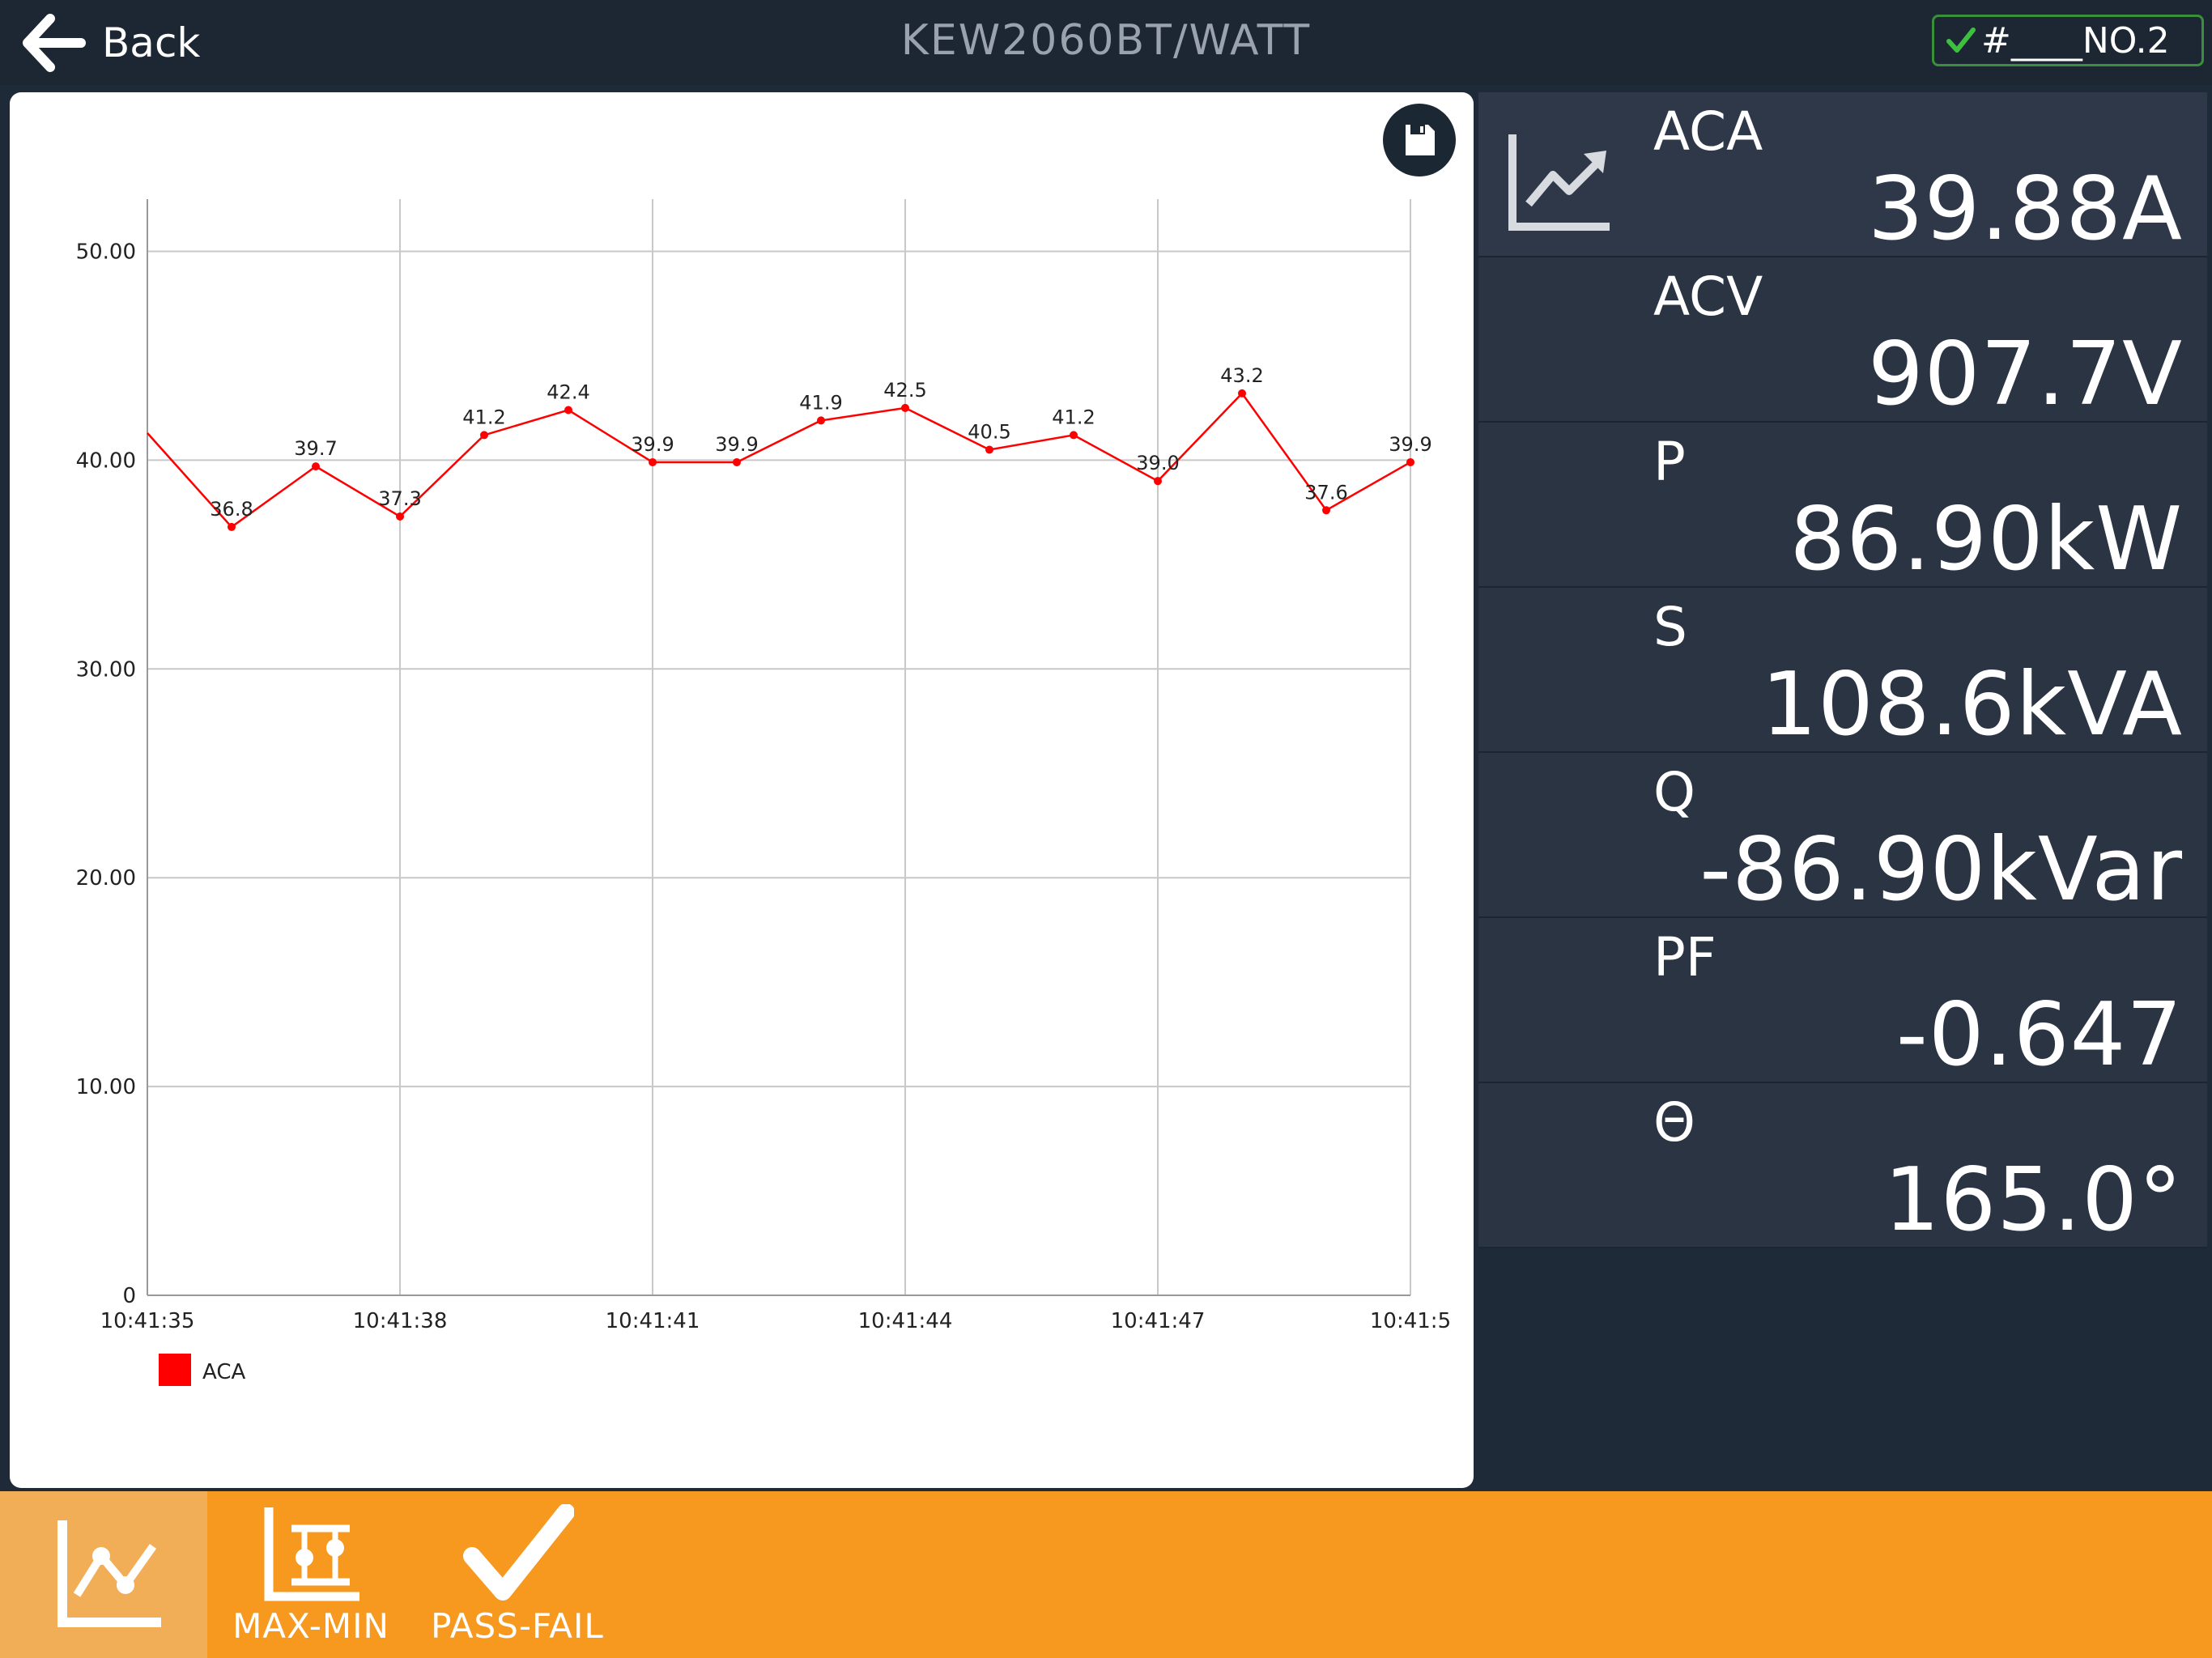  I want to click on page-title: KEW2060BT/WATT, so click(1106, 40).